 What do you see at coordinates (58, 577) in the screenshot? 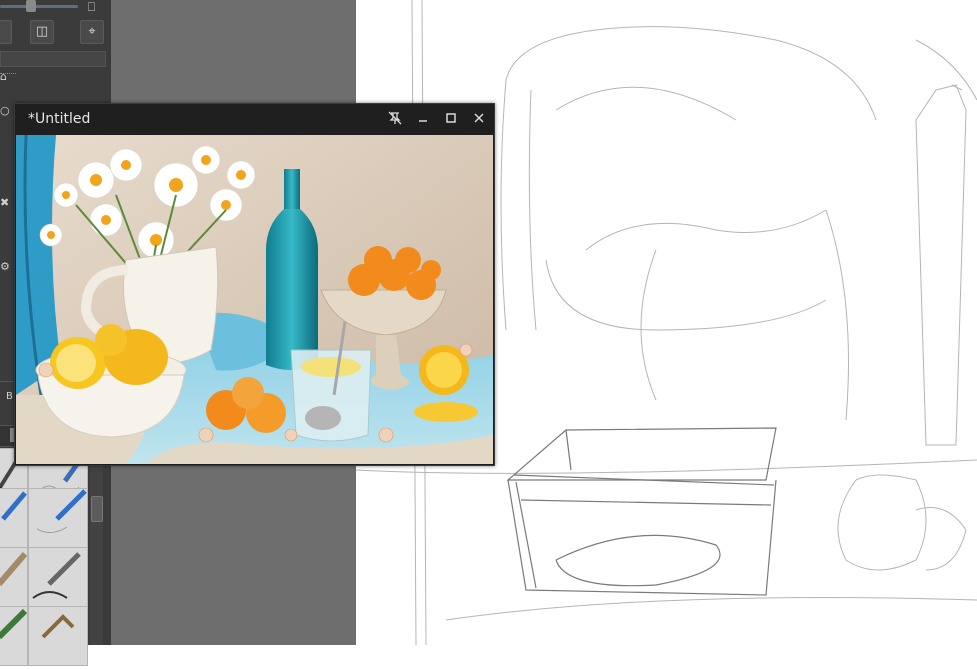
I see `ink-pen-preset` at bounding box center [58, 577].